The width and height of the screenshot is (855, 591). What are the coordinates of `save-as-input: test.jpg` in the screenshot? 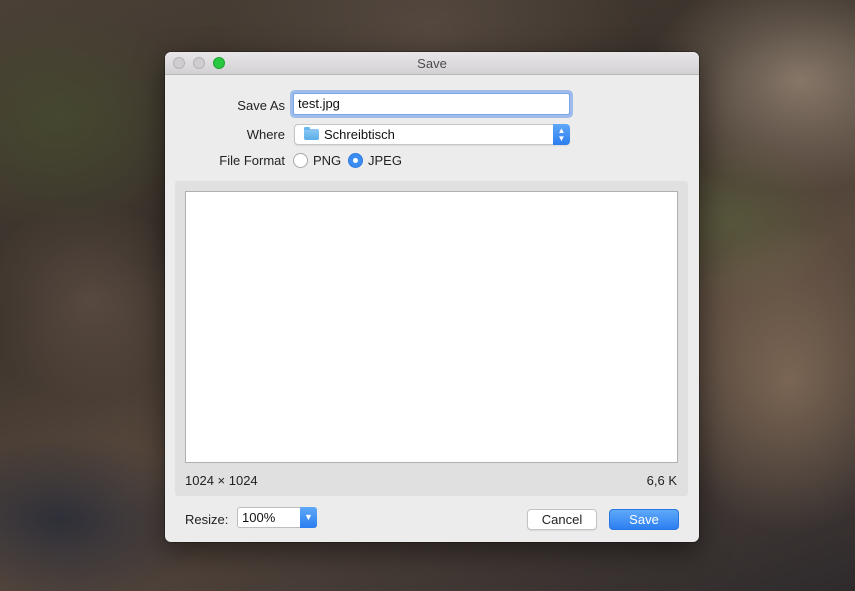 It's located at (431, 104).